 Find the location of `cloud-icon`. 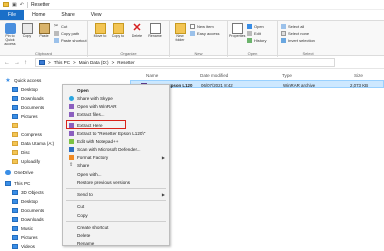

cloud-icon is located at coordinates (8, 172).